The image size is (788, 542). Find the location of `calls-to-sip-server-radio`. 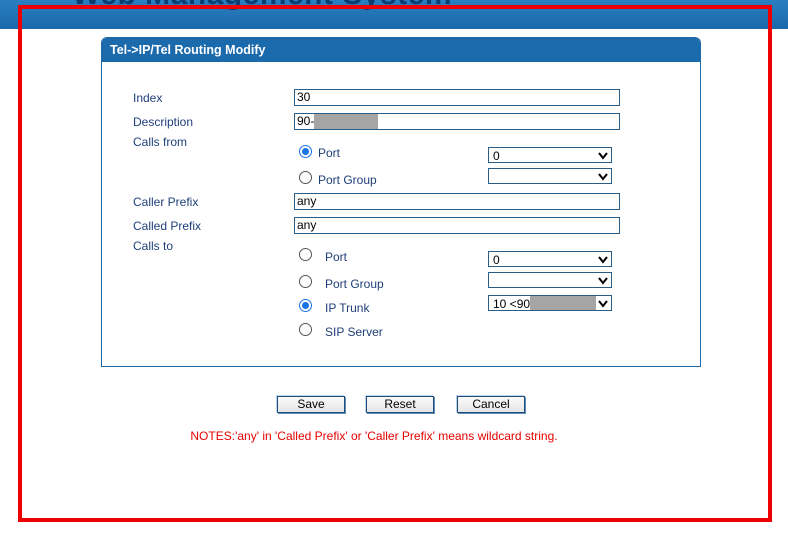

calls-to-sip-server-radio is located at coordinates (305, 329).